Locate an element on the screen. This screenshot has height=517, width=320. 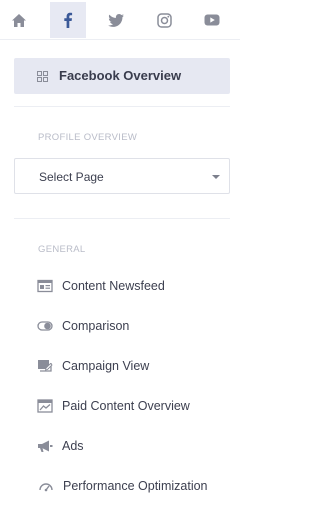
general-heading: GENERAL is located at coordinates (62, 249).